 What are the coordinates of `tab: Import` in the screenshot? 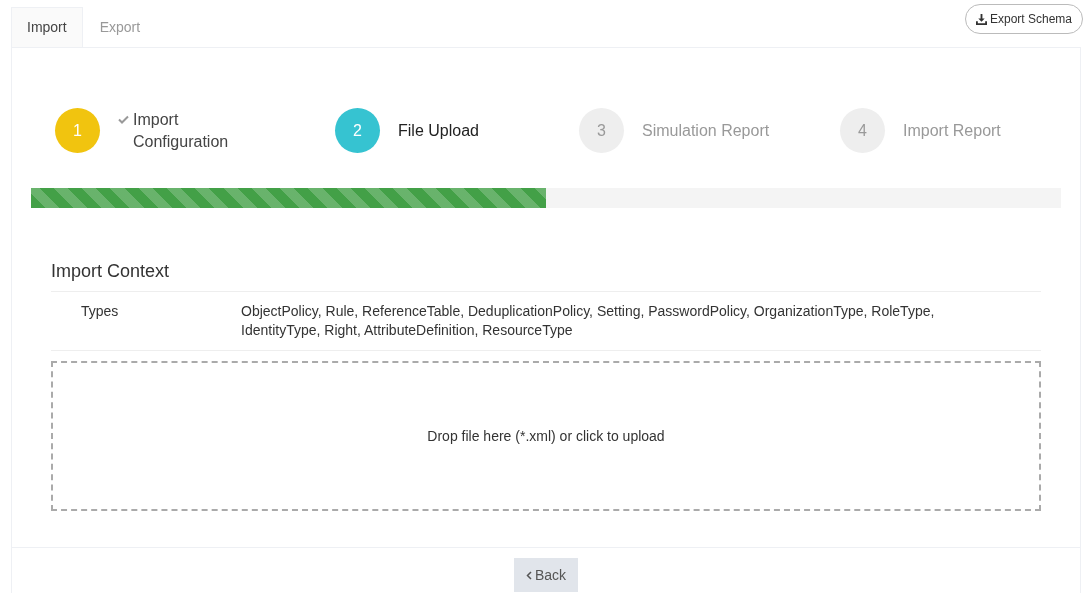 It's located at (47, 27).